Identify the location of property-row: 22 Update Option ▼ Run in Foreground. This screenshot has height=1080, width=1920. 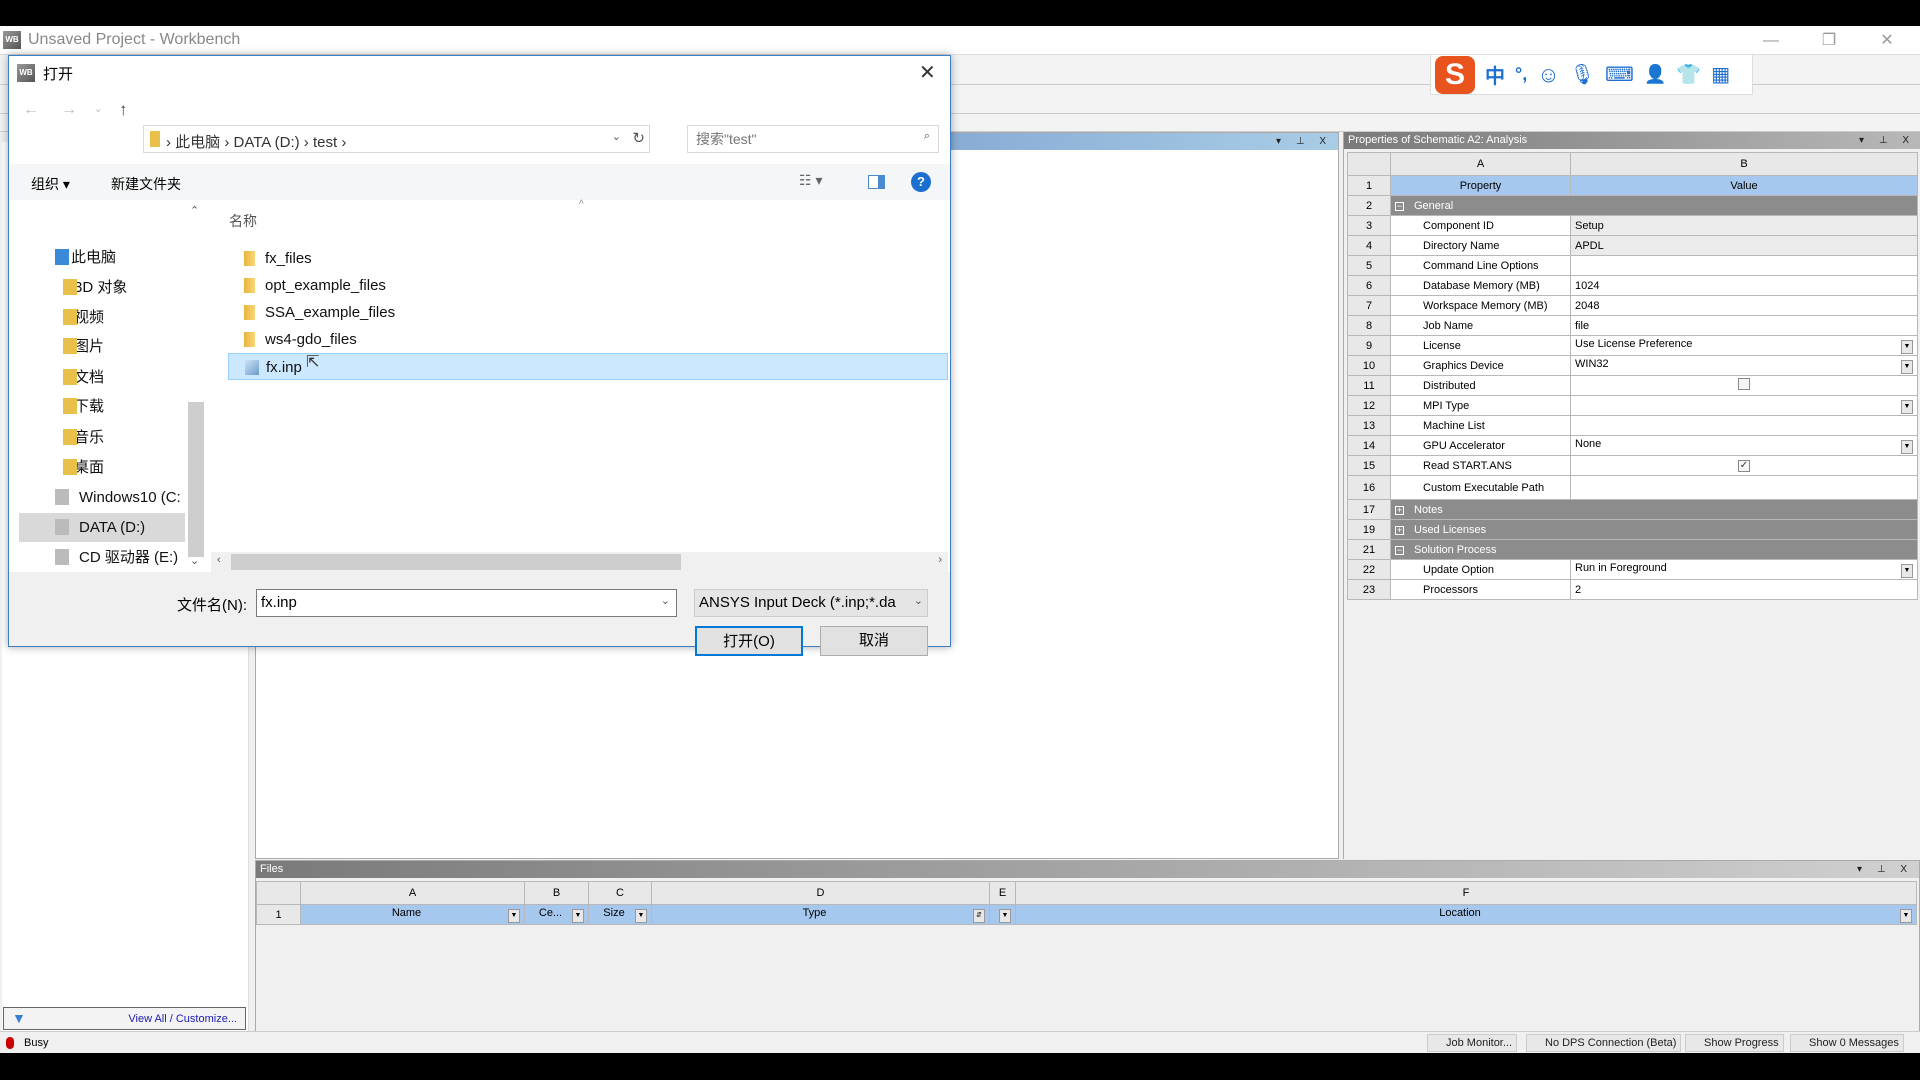
(1632, 569).